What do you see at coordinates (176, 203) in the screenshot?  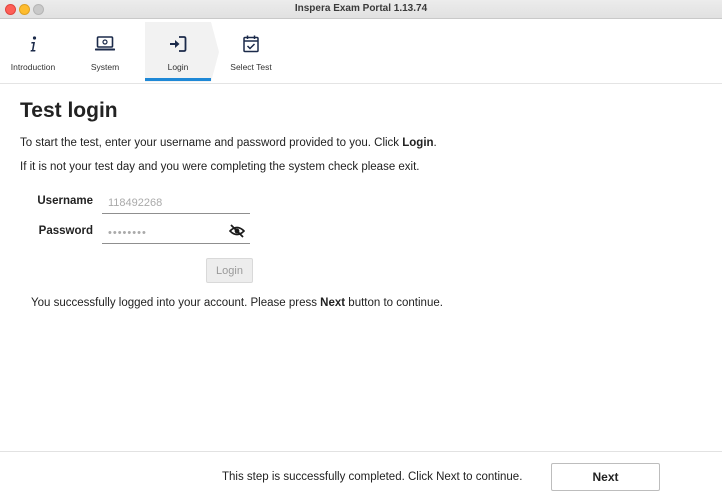 I see `username-input` at bounding box center [176, 203].